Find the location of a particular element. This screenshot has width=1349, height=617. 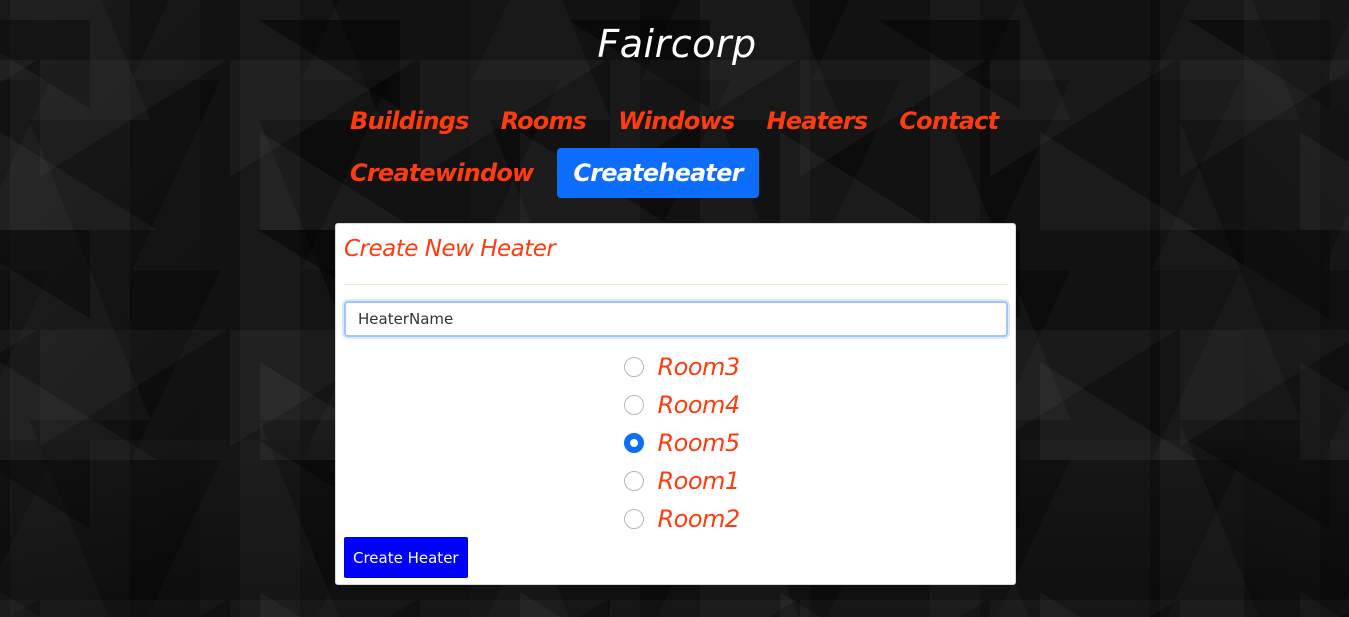

room-label: Room4 is located at coordinates (699, 405).